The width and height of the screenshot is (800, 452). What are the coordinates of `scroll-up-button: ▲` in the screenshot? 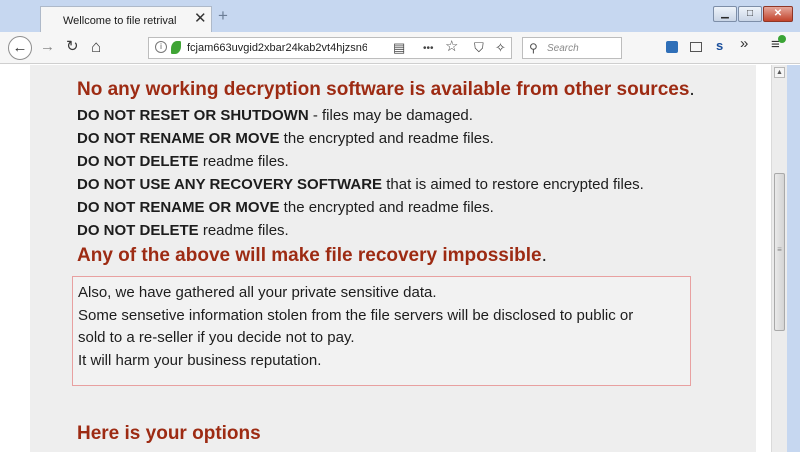 It's located at (779, 72).